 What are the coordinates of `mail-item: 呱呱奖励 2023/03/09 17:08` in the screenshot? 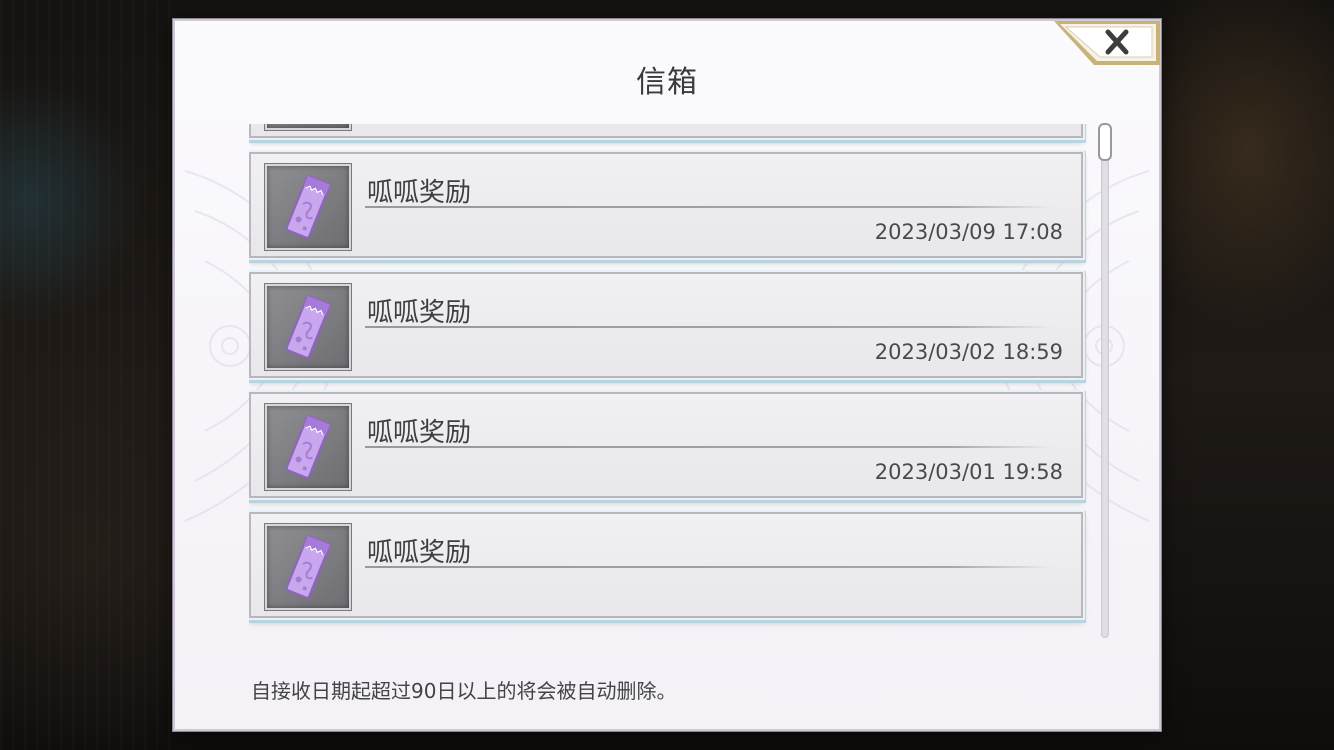 It's located at (666, 205).